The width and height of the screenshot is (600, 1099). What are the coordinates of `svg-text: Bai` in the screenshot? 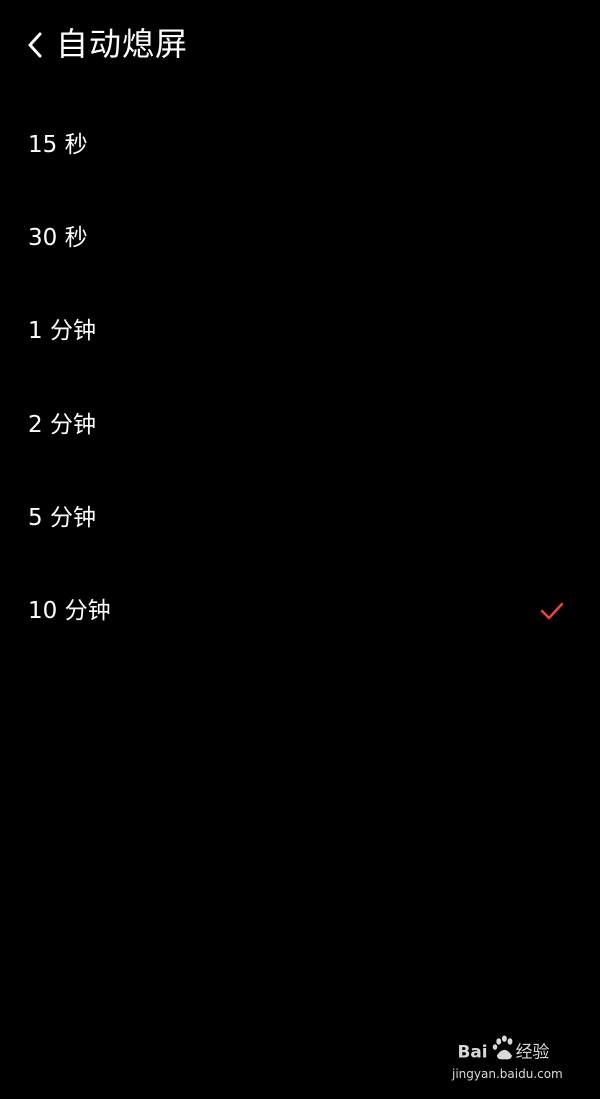 It's located at (473, 1051).